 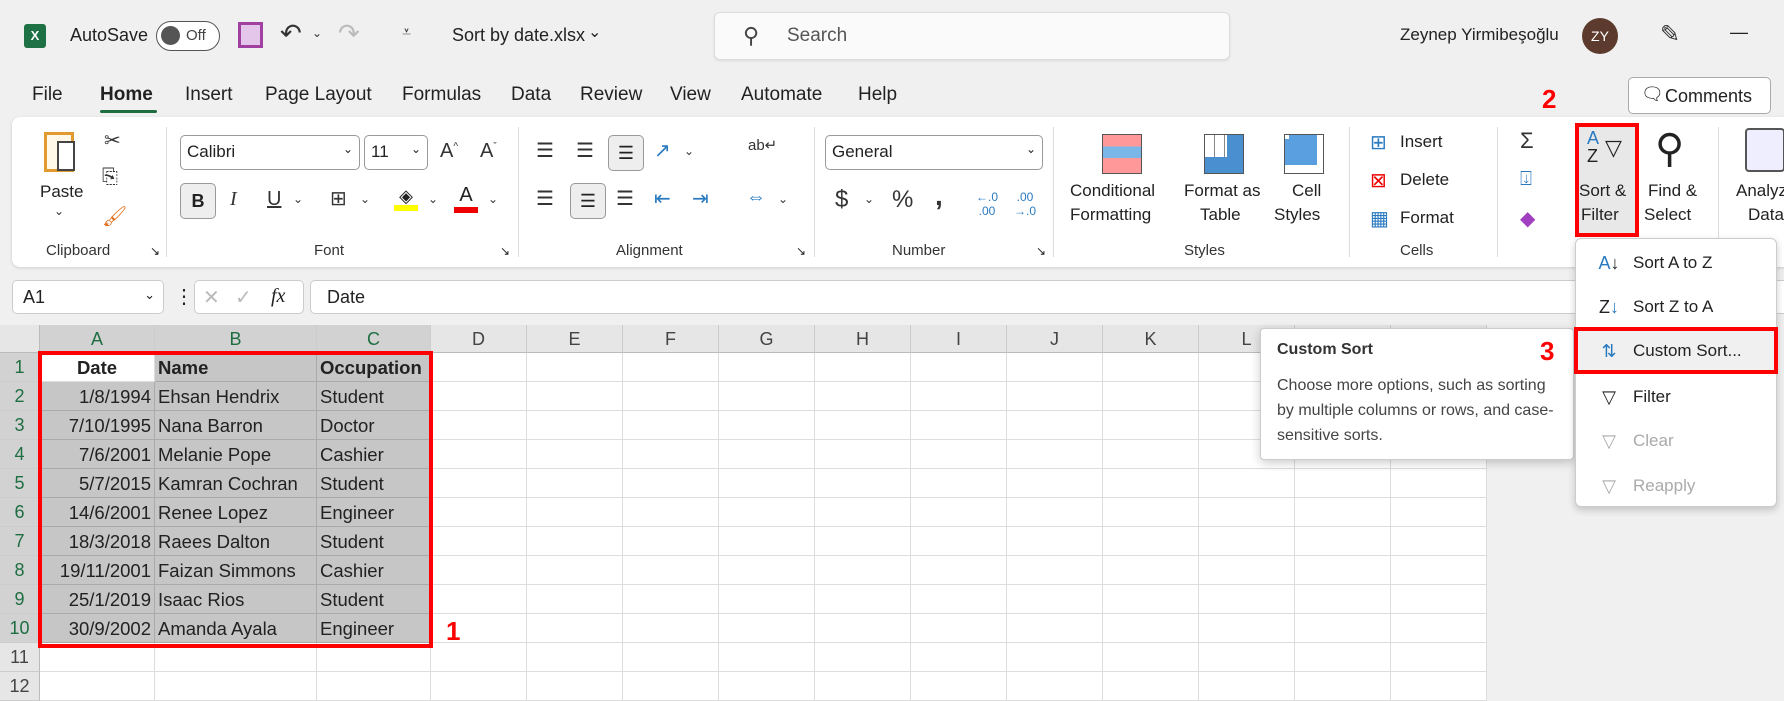 What do you see at coordinates (959, 339) in the screenshot?
I see `column-header-I: I` at bounding box center [959, 339].